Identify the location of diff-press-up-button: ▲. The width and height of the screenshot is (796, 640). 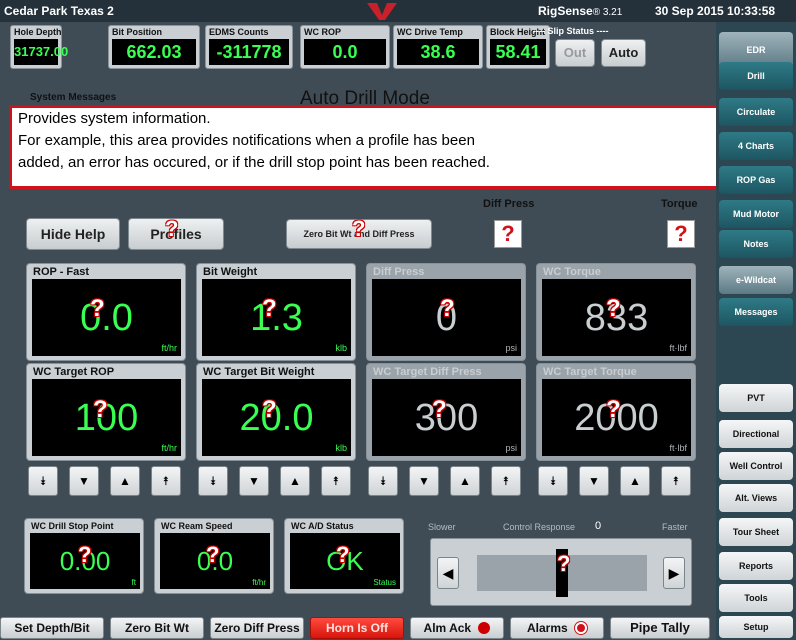
(465, 481).